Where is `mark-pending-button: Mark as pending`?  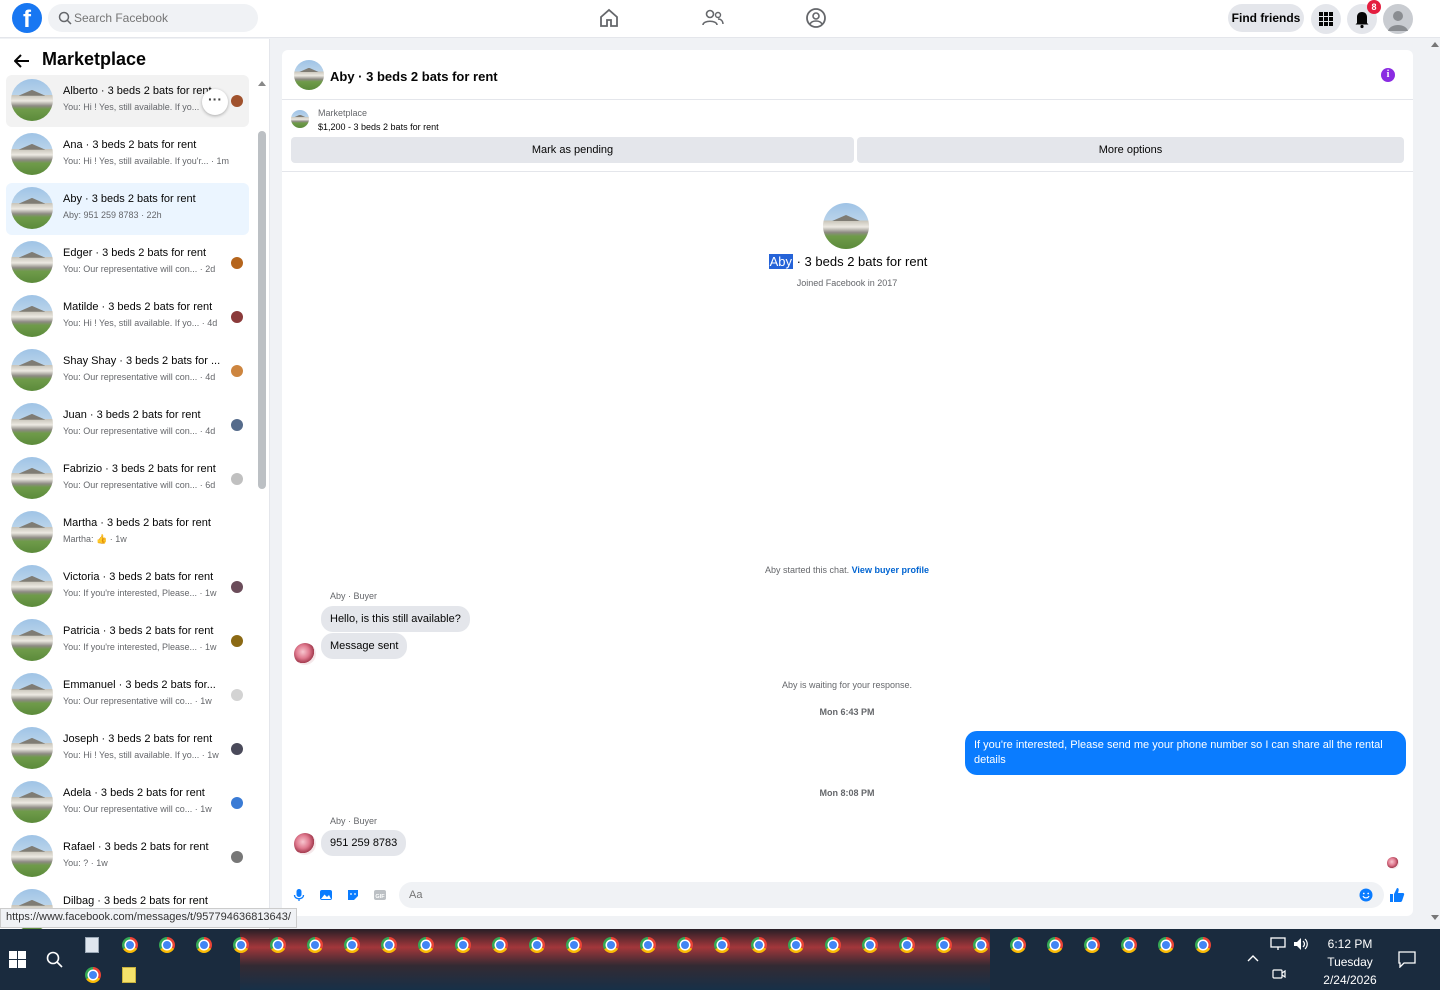 mark-pending-button: Mark as pending is located at coordinates (572, 150).